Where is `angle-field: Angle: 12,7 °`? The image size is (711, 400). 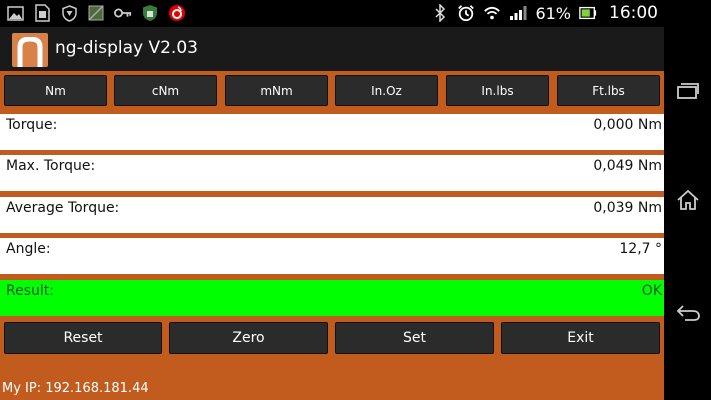 angle-field: Angle: 12,7 ° is located at coordinates (332, 256).